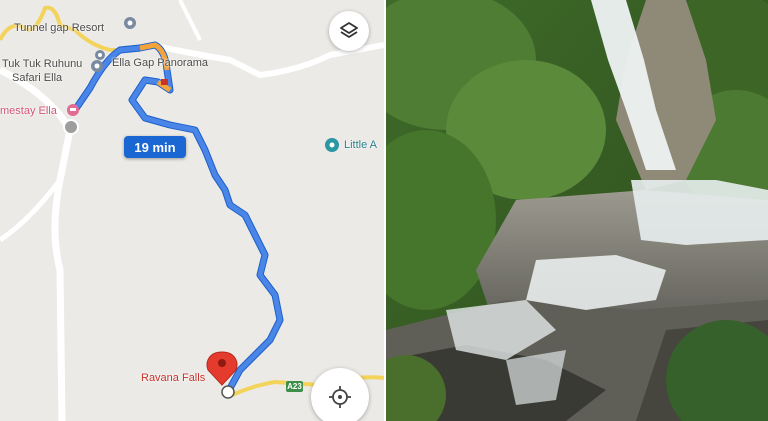  What do you see at coordinates (73, 110) in the screenshot?
I see `place-pin-homestay` at bounding box center [73, 110].